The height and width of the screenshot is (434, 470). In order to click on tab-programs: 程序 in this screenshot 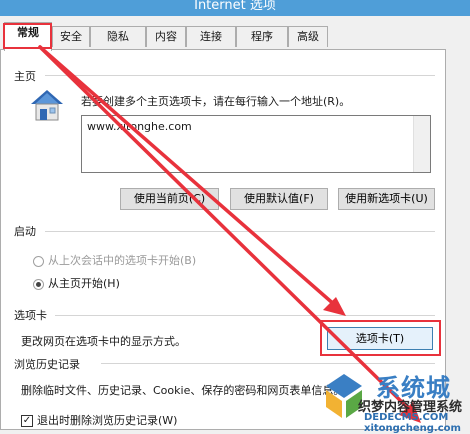, I will do `click(262, 36)`.